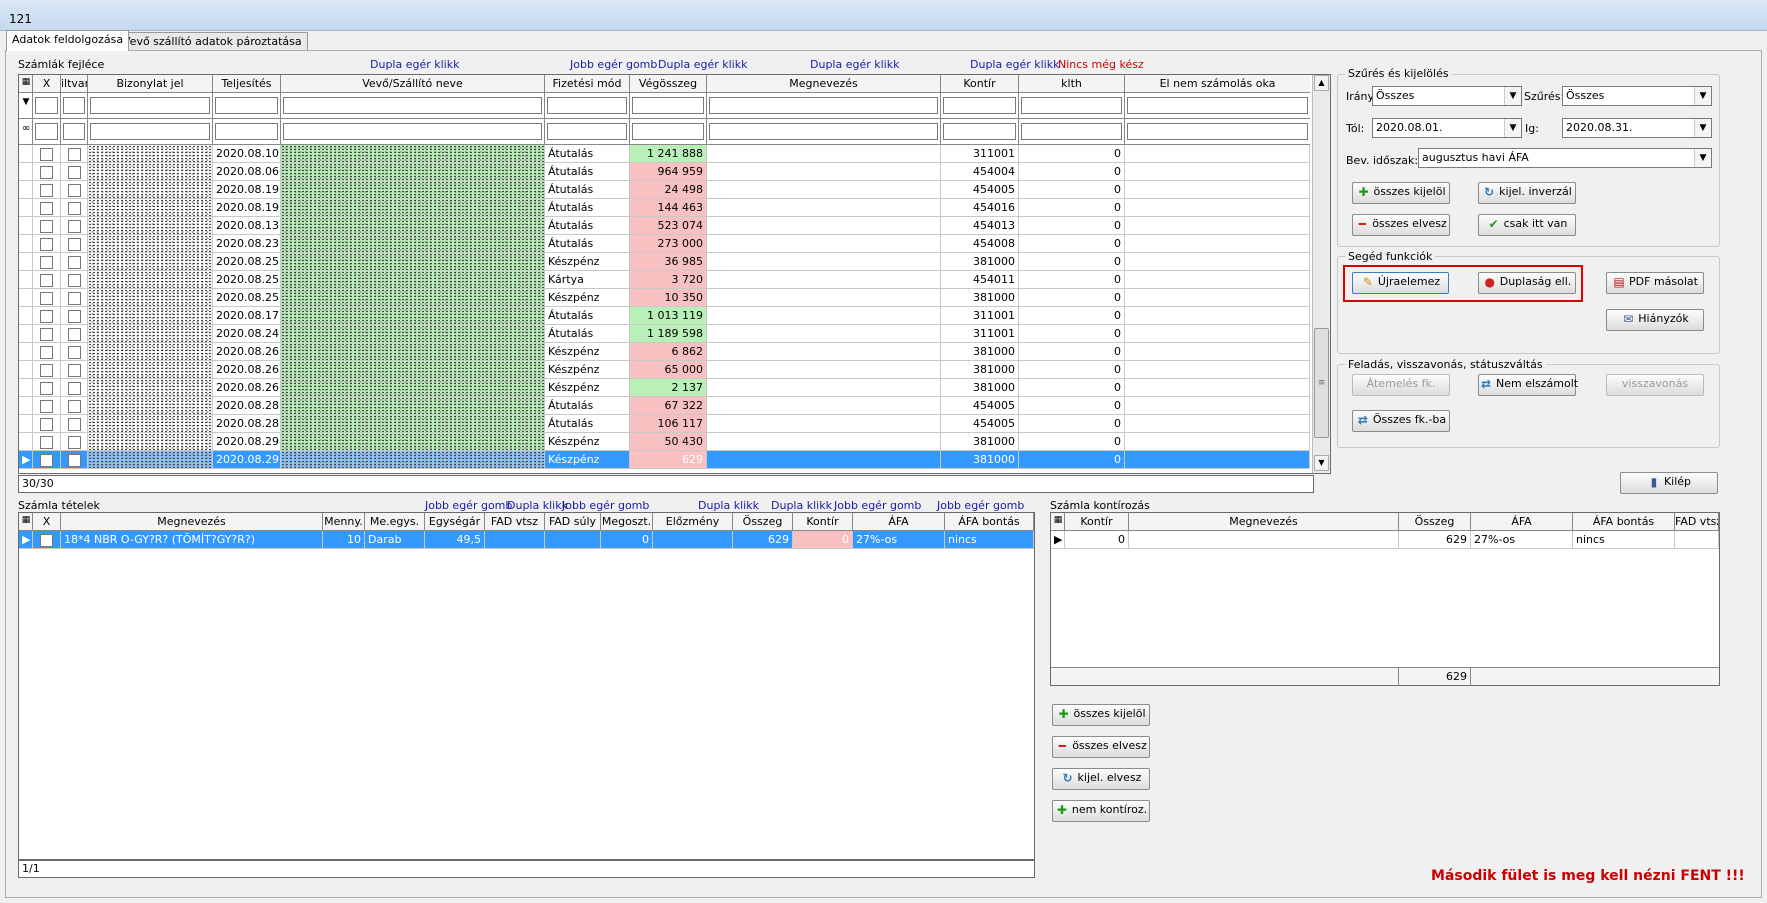 Image resolution: width=1767 pixels, height=903 pixels. What do you see at coordinates (980, 84) in the screenshot?
I see `col-header-kontir: Kontír` at bounding box center [980, 84].